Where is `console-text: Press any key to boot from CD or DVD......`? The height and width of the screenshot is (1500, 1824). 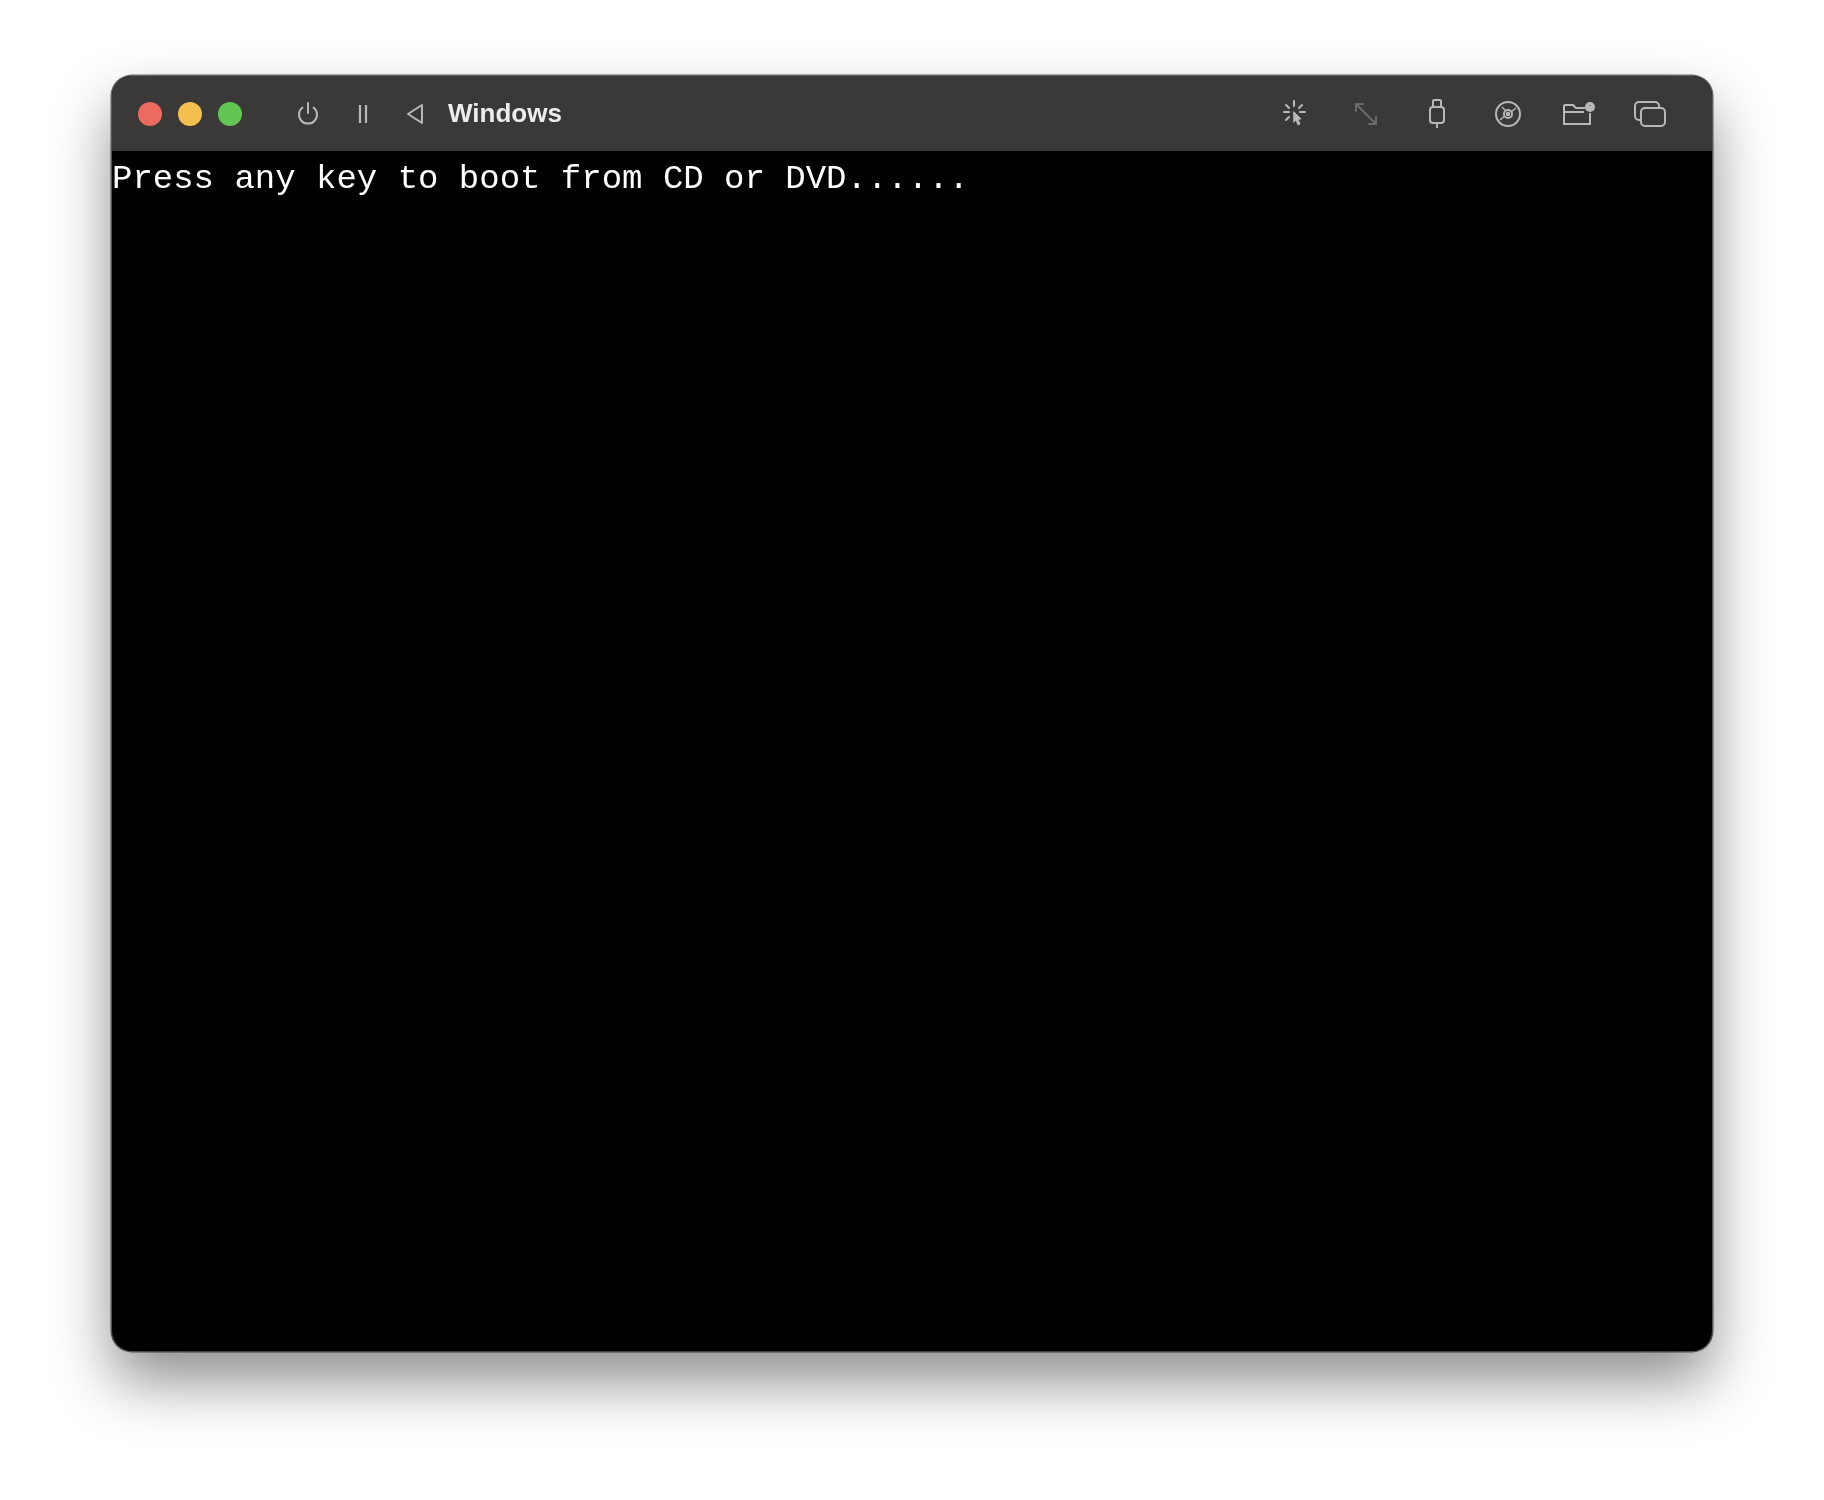 console-text: Press any key to boot from CD or DVD...... is located at coordinates (541, 179).